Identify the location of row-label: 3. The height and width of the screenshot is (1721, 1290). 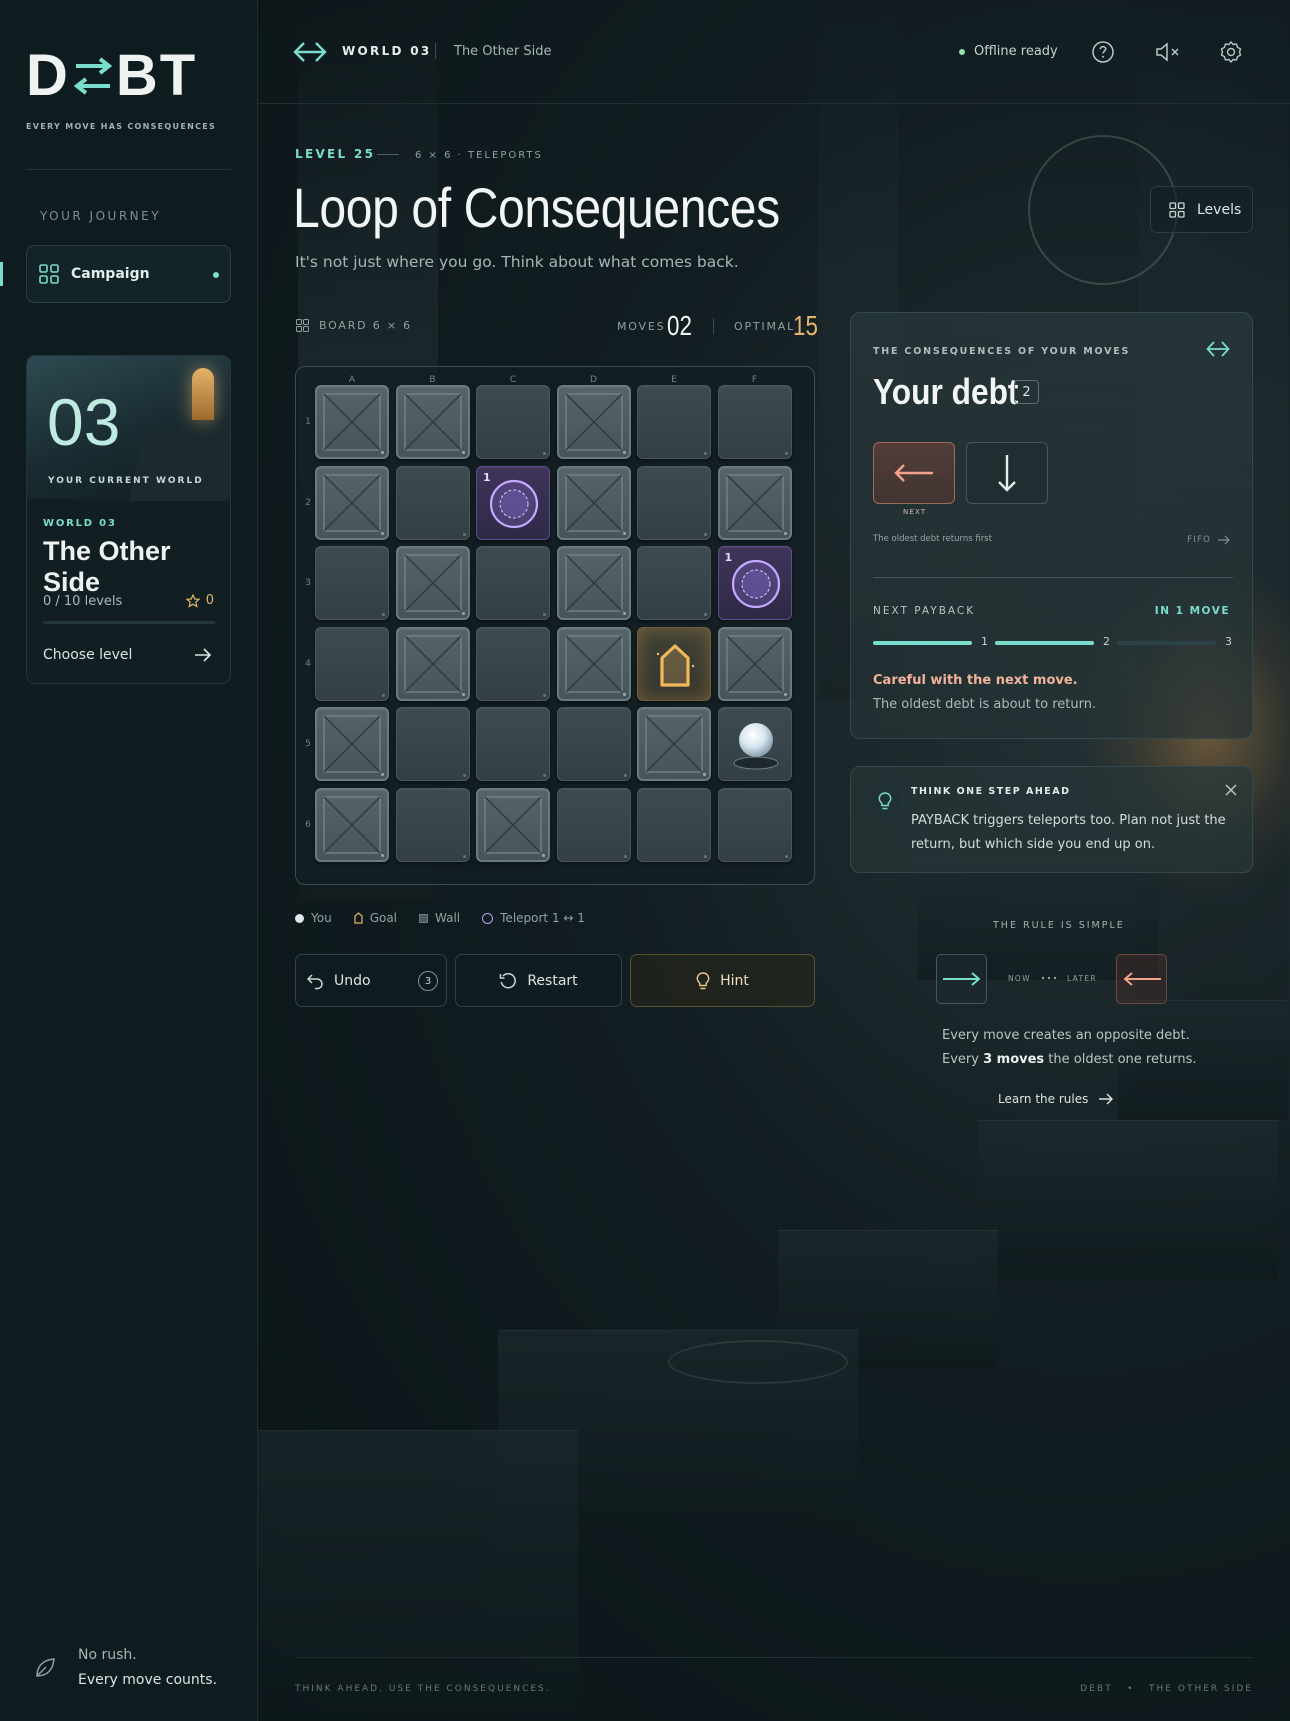
(308, 583).